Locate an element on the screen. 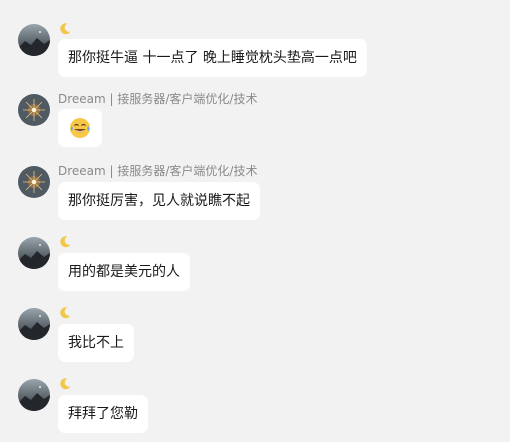 Image resolution: width=510 pixels, height=442 pixels. message-bubble: 用的都是美元的人 is located at coordinates (124, 272).